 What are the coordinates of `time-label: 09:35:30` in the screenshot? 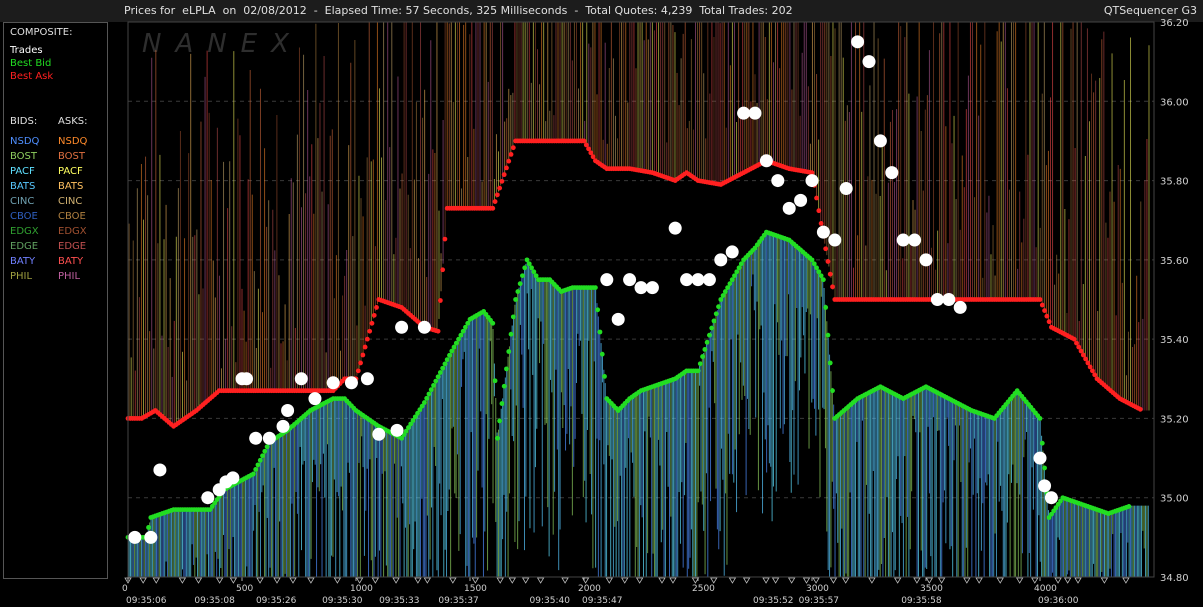 It's located at (342, 601).